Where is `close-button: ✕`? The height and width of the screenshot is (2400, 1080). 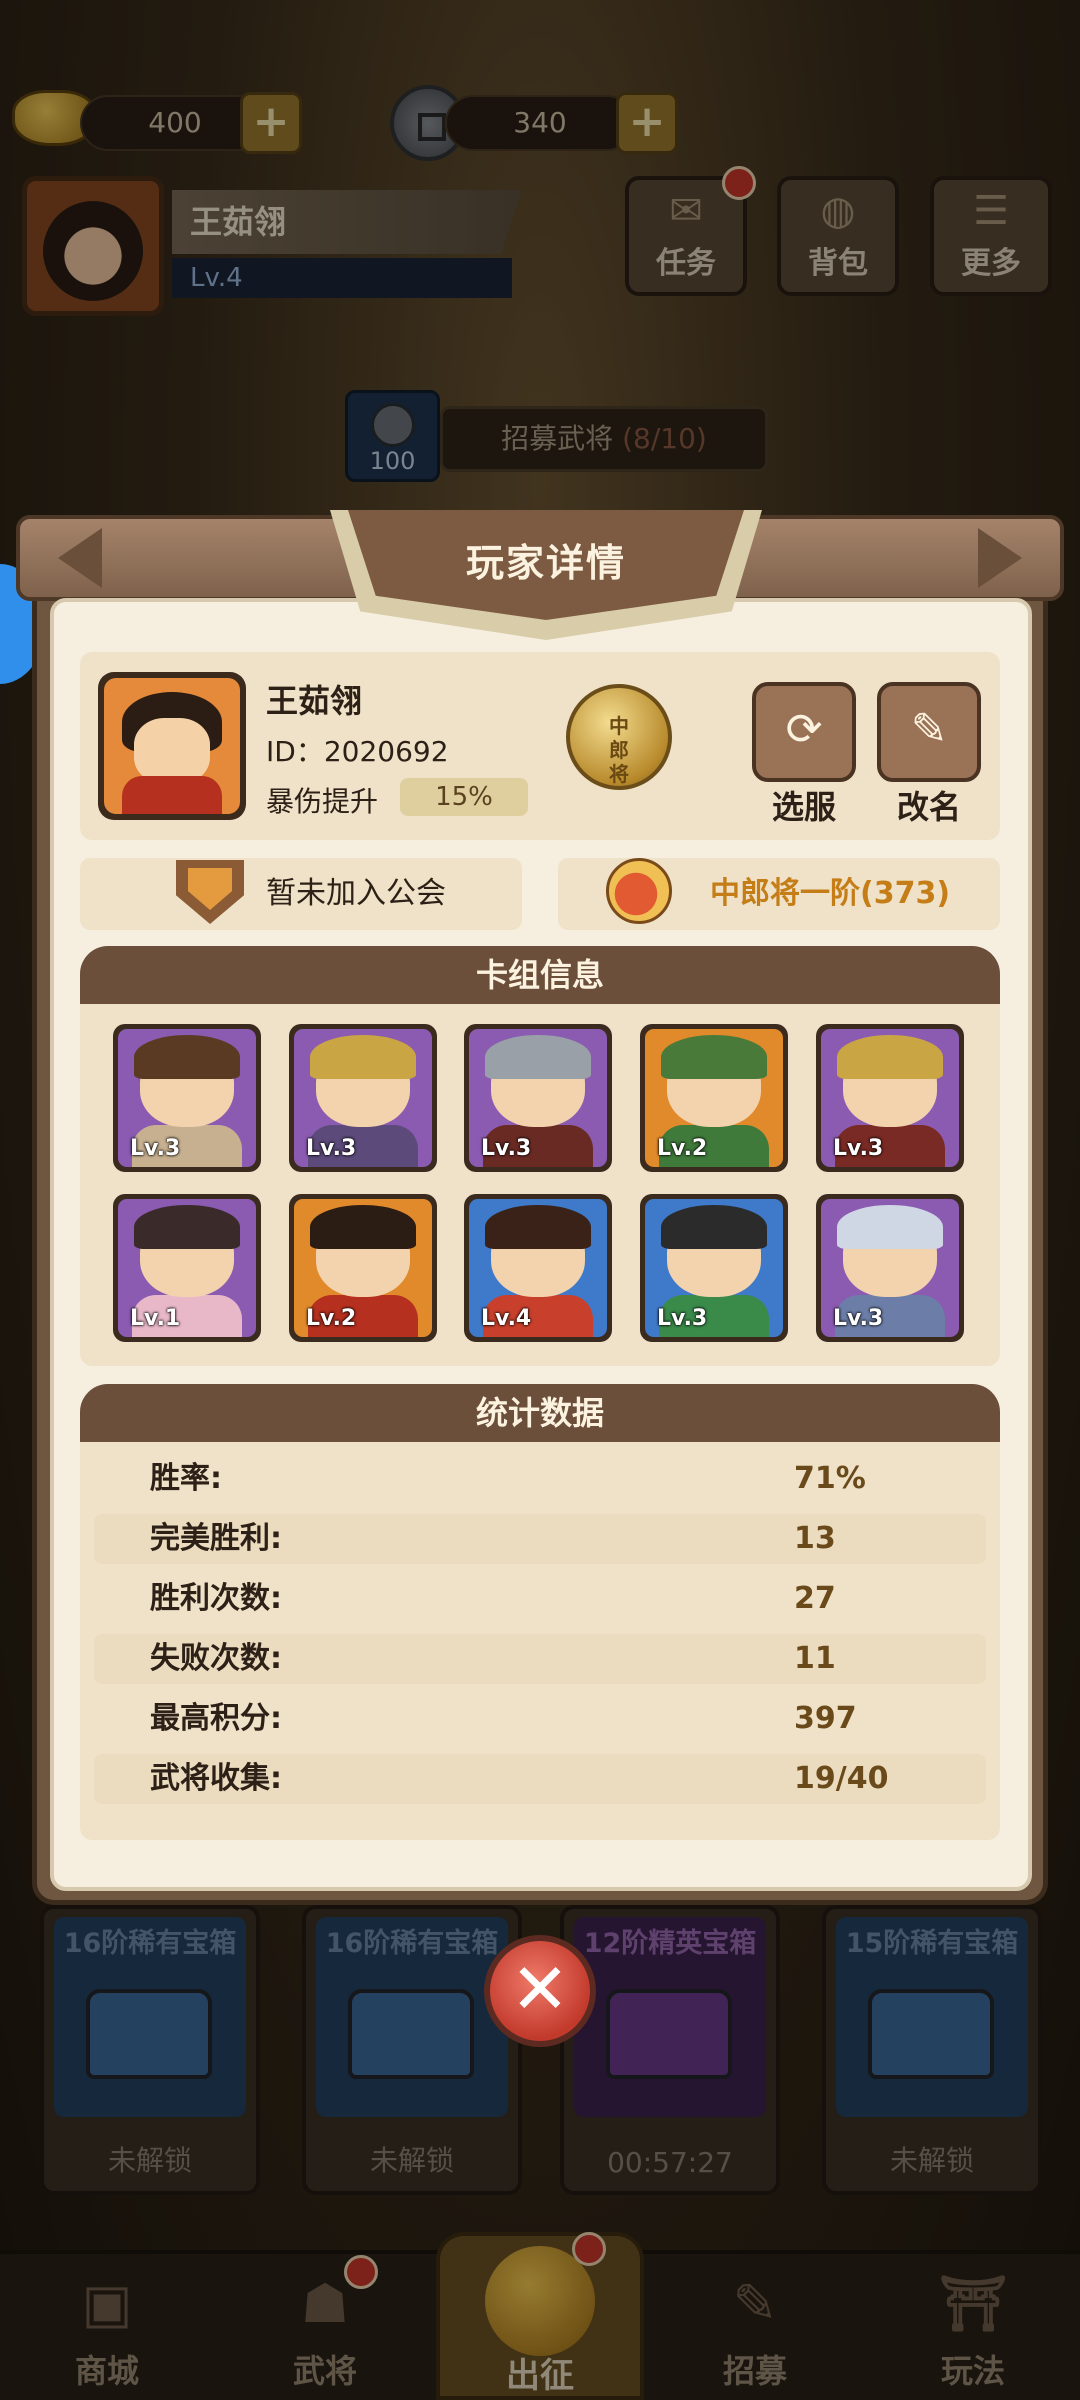
close-button: ✕ is located at coordinates (540, 1991).